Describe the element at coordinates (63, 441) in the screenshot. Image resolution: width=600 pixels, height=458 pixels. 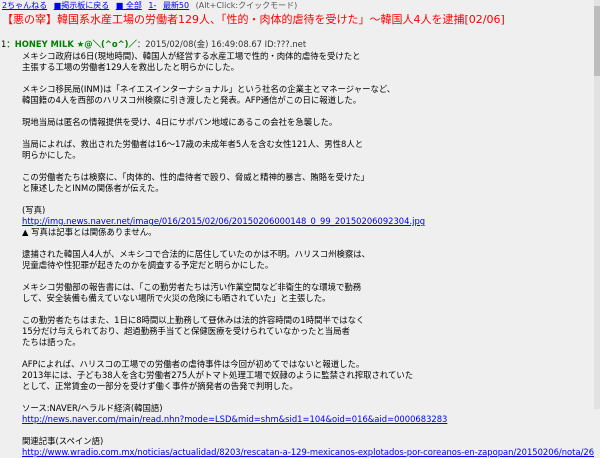
I see `post-line: 関連記事(スペイン語)` at that location.